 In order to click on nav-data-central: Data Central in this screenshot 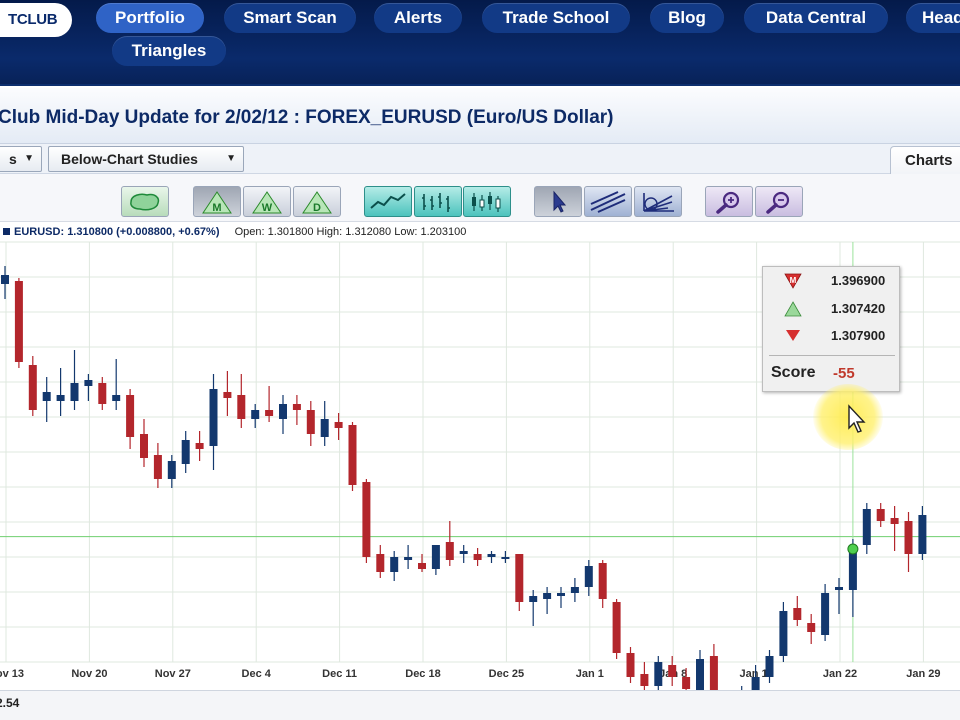, I will do `click(816, 18)`.